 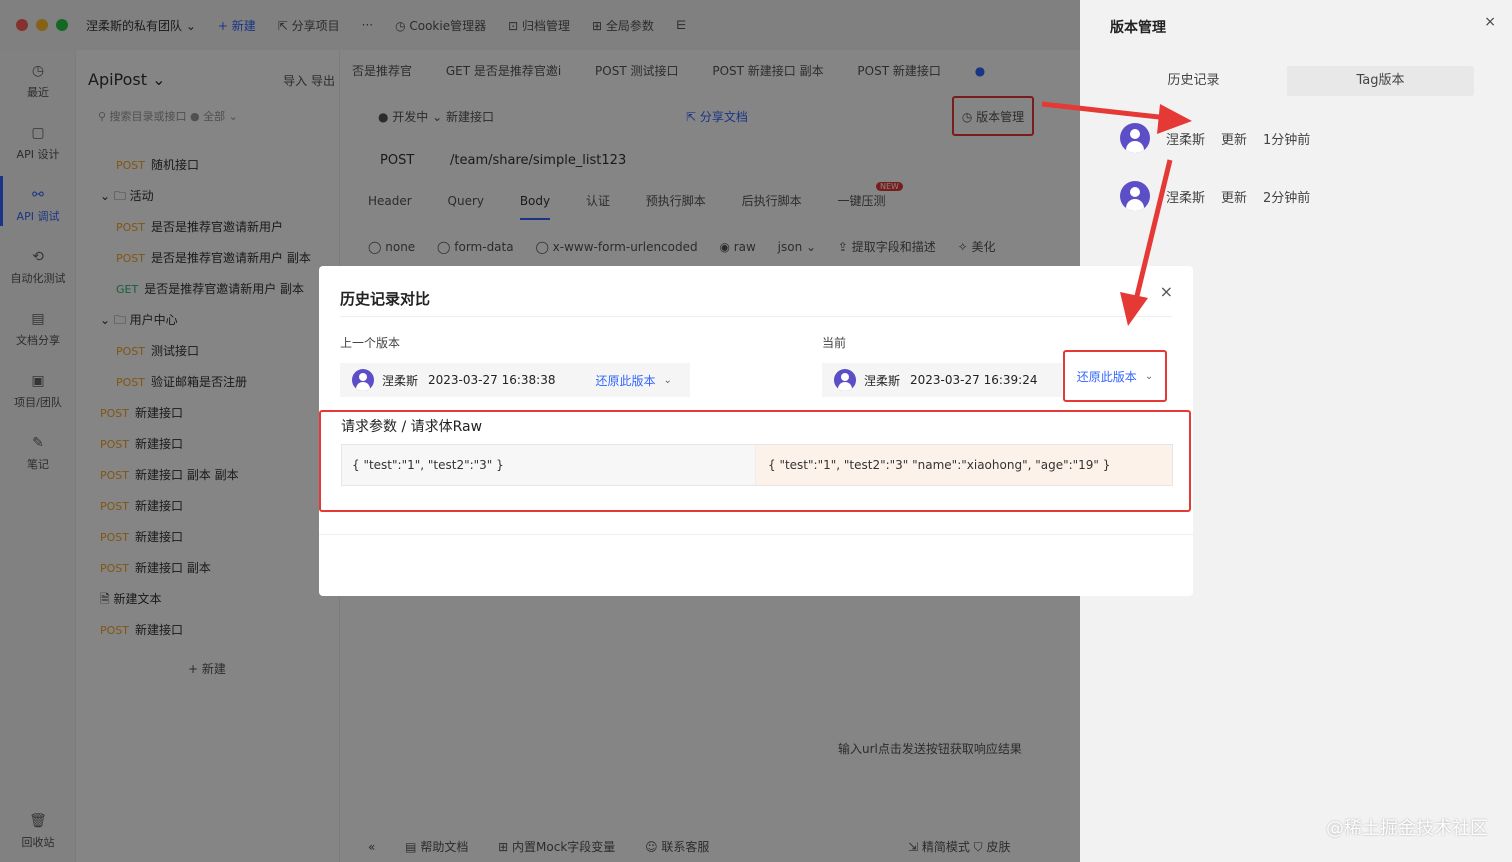 What do you see at coordinates (1287, 198) in the screenshot?
I see `history-time: 2分钟前` at bounding box center [1287, 198].